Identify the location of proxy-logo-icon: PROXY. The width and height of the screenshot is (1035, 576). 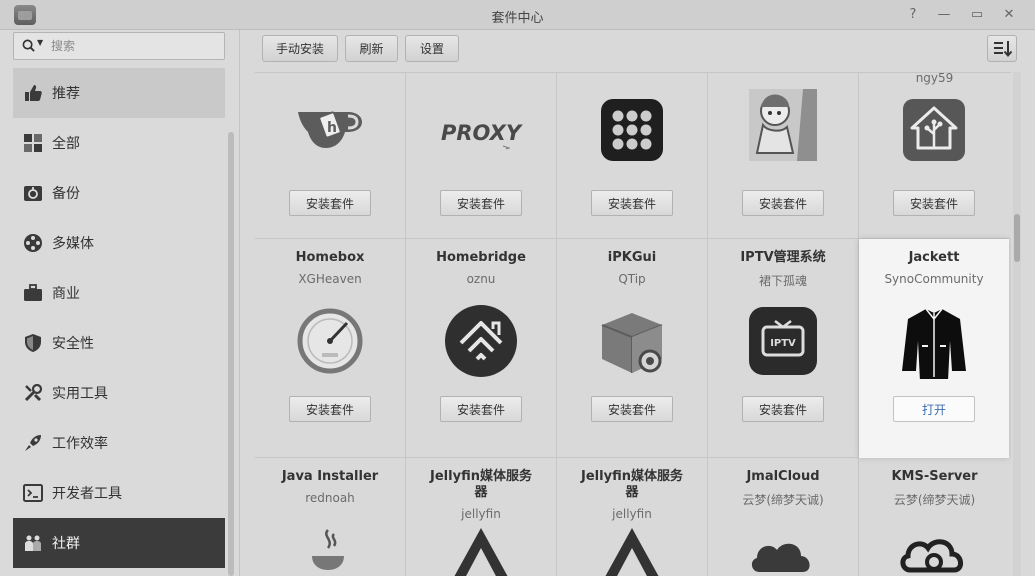
(481, 130).